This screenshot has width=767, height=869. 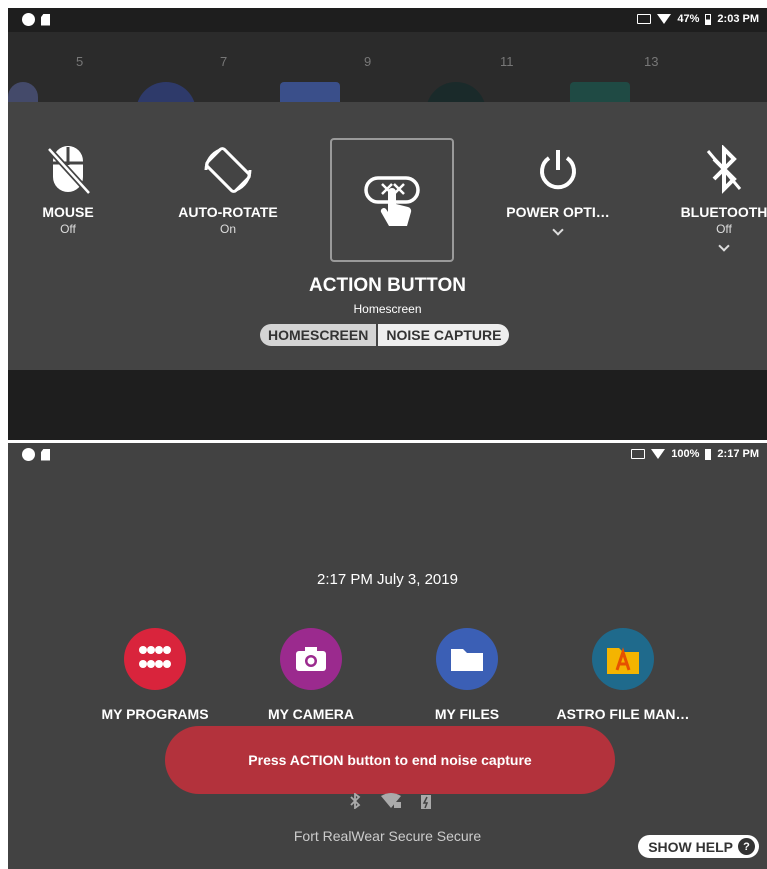 What do you see at coordinates (228, 170) in the screenshot?
I see `auto-rotate-icon` at bounding box center [228, 170].